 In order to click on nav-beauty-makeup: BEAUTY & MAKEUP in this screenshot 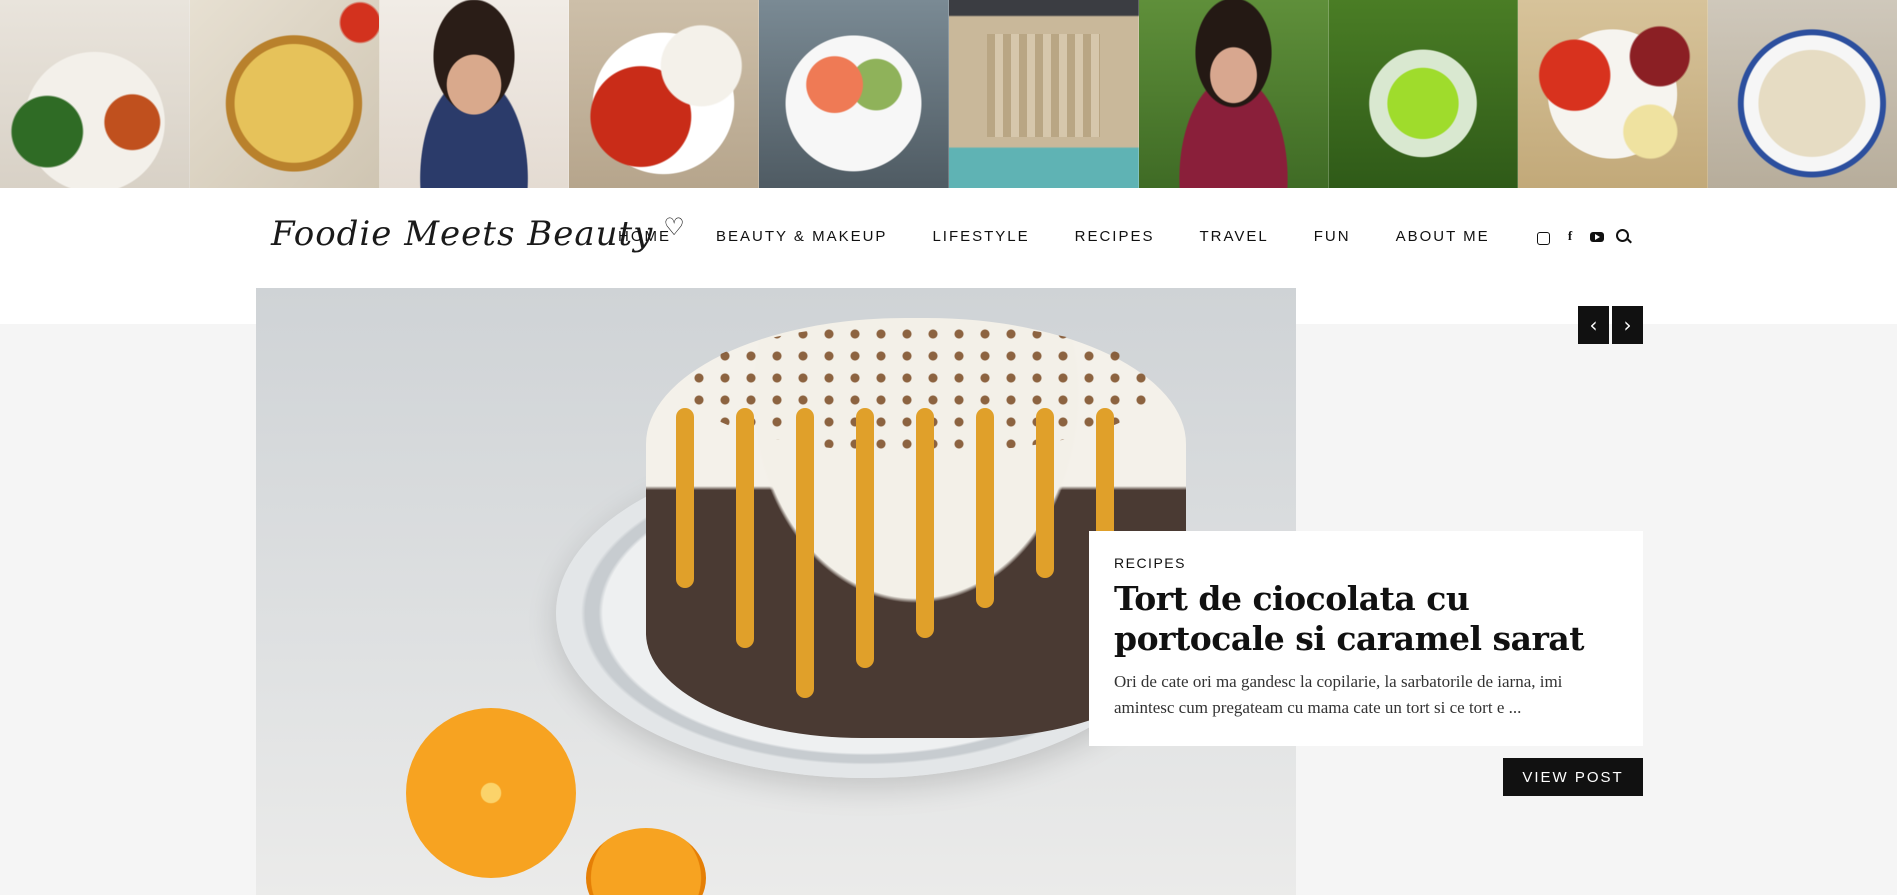, I will do `click(801, 236)`.